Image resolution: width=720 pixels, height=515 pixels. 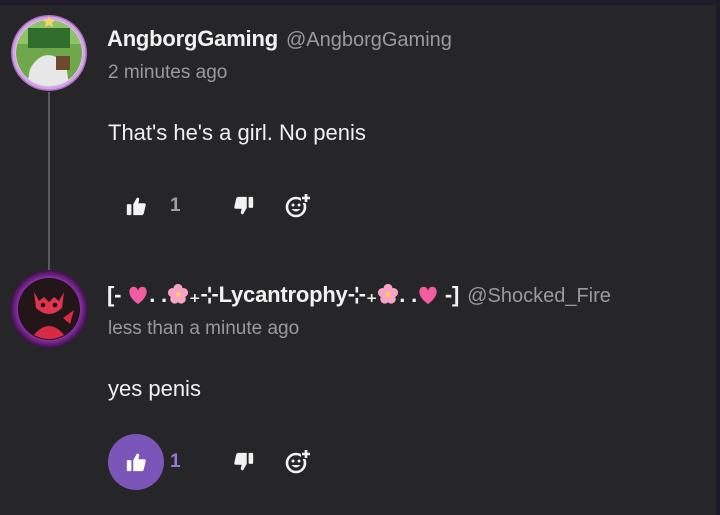 I want to click on comment-text: That's he's a girl. No penis, so click(x=237, y=132).